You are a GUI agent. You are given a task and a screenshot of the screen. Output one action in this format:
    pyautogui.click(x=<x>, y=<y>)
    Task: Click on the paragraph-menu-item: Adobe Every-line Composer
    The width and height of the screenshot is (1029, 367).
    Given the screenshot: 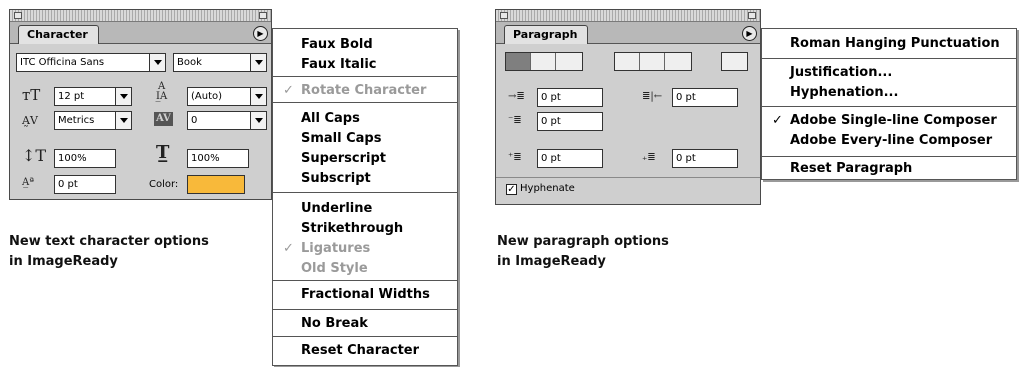 What is the action you would take?
    pyautogui.click(x=889, y=141)
    